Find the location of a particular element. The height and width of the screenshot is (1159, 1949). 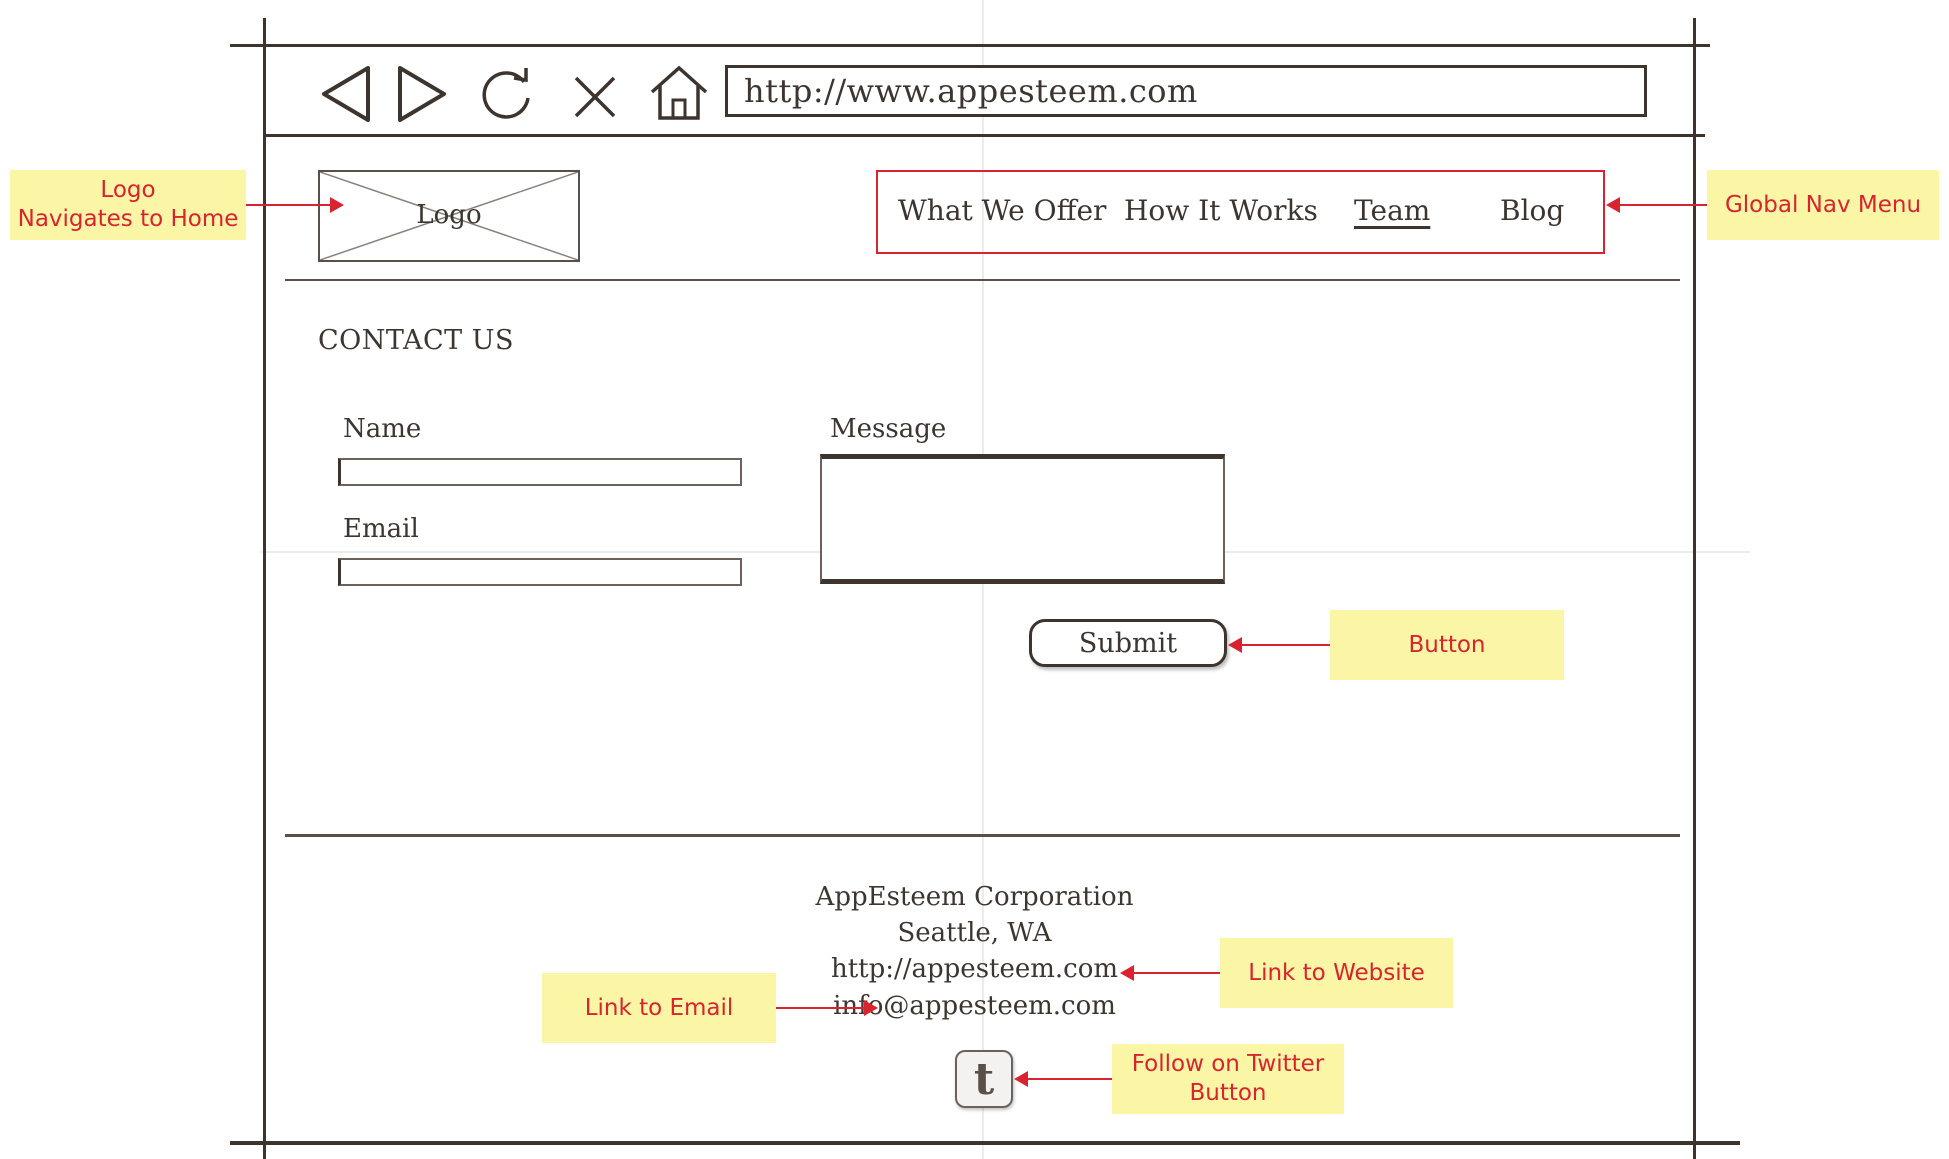

global-nav-menu: What We Offer How It Works Team Blog is located at coordinates (1240, 212).